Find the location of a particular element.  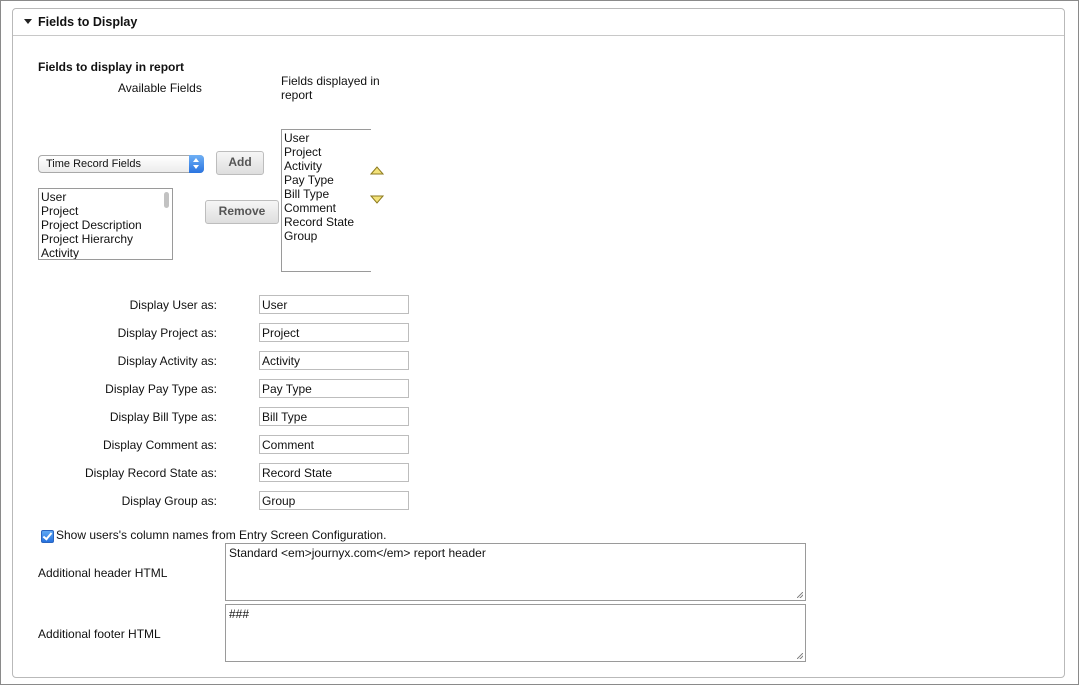

display-project-label: Display Project as: is located at coordinates (167, 333).